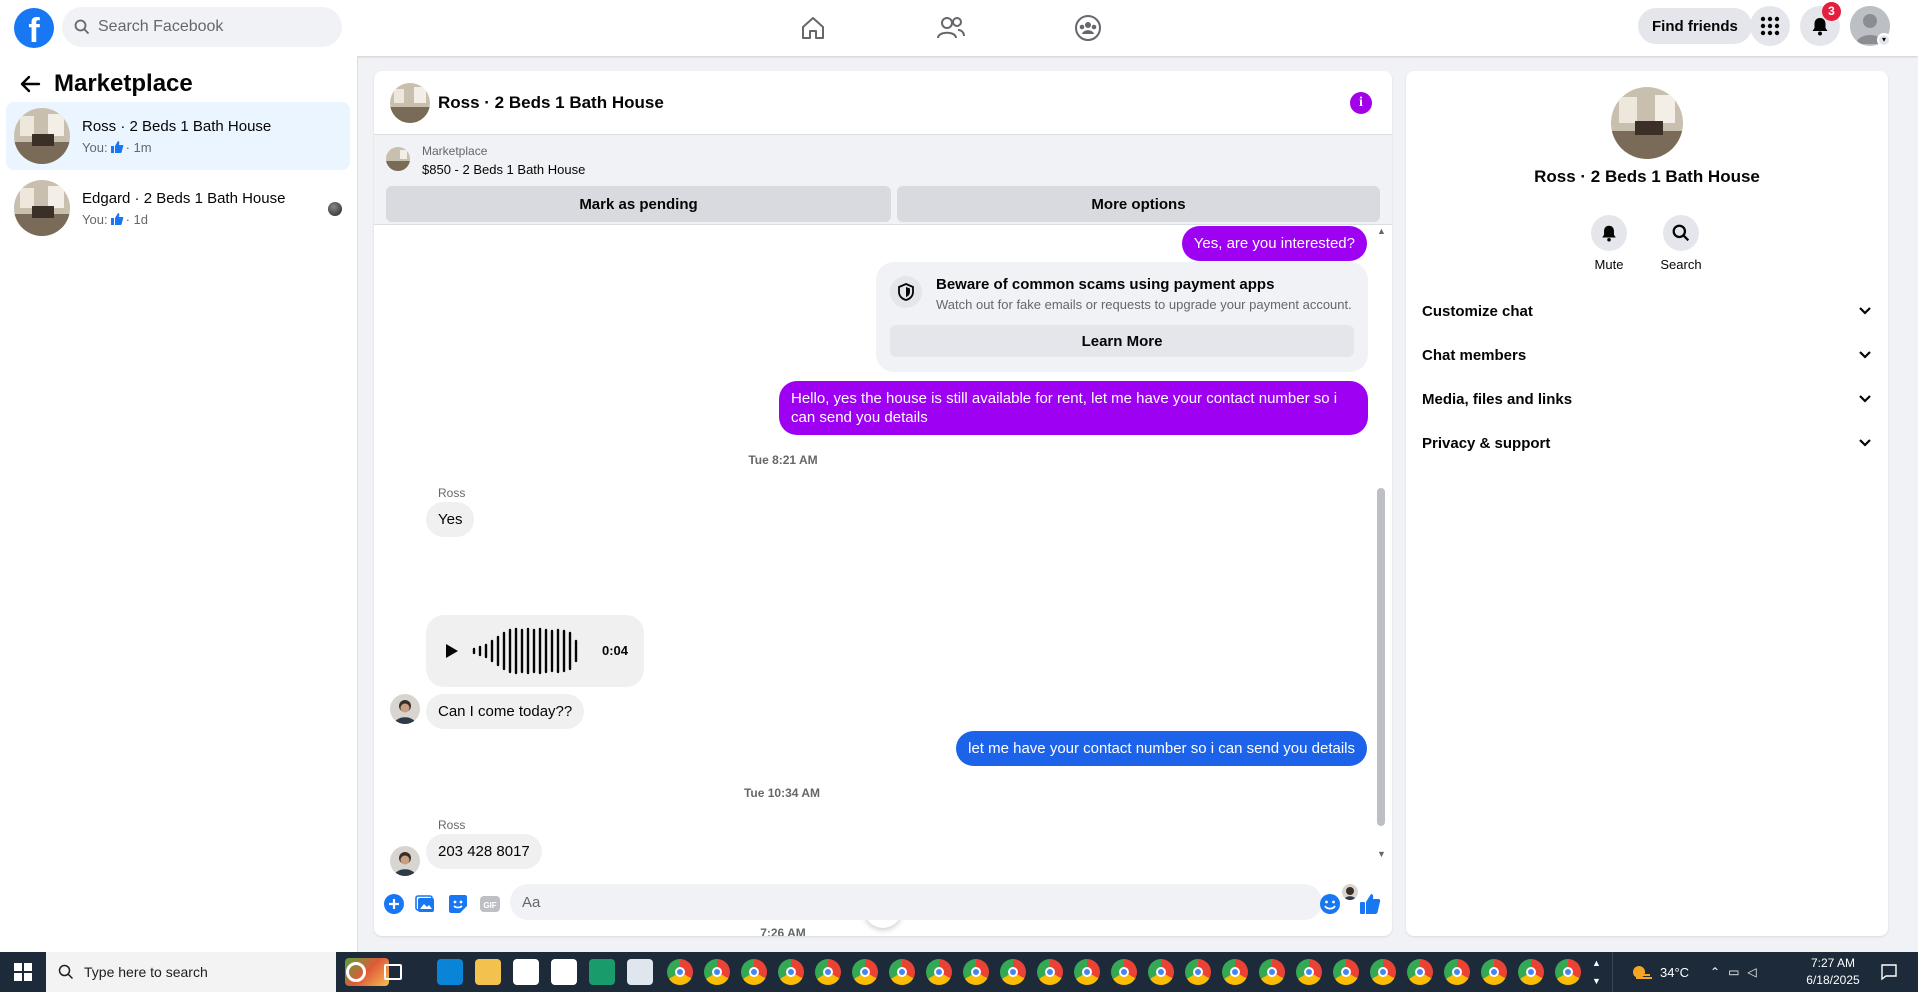 This screenshot has height=992, width=1918. Describe the element at coordinates (638, 204) in the screenshot. I see `mark-as-pending-button: Mark as pending` at that location.